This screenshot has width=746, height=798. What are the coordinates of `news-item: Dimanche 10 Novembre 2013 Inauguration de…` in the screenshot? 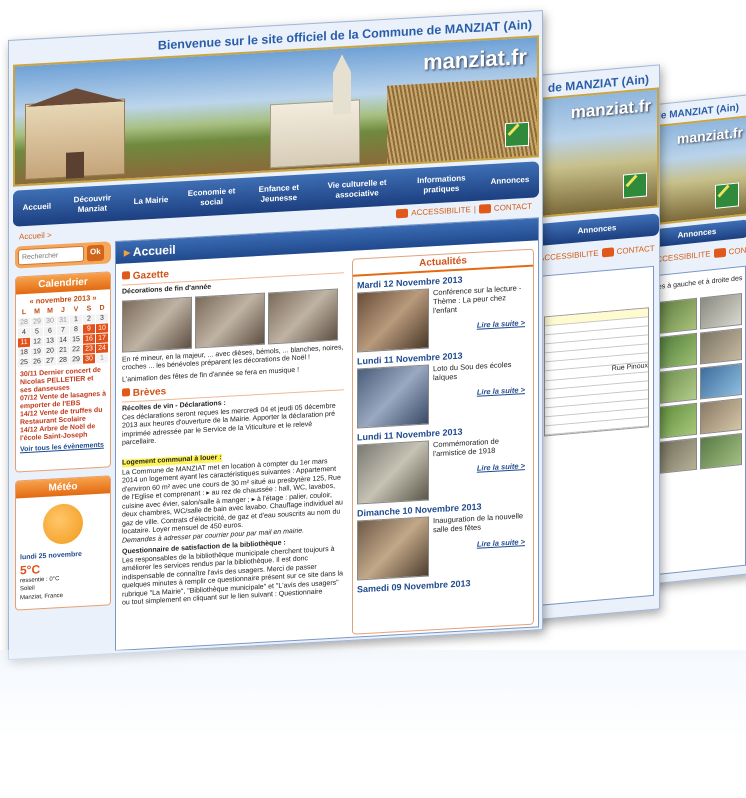 It's located at (443, 540).